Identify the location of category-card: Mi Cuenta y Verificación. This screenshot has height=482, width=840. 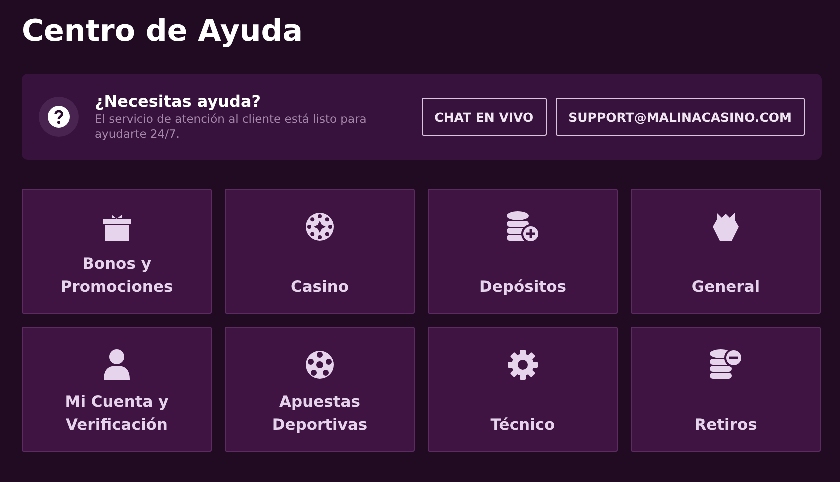
(117, 389).